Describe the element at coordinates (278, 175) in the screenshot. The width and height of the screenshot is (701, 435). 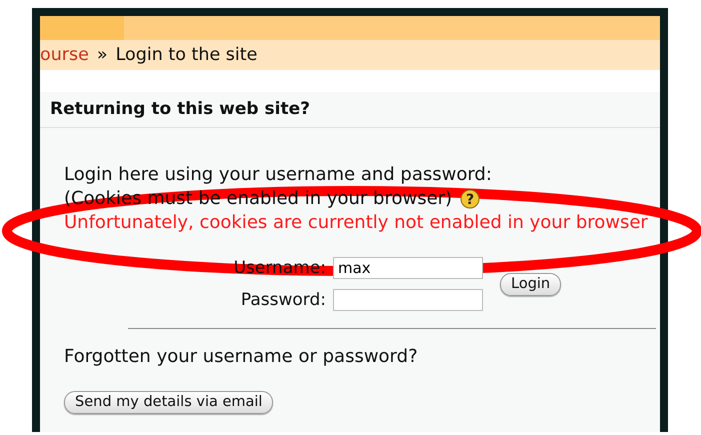
I see `intro-text: Login here using your username and password:` at that location.